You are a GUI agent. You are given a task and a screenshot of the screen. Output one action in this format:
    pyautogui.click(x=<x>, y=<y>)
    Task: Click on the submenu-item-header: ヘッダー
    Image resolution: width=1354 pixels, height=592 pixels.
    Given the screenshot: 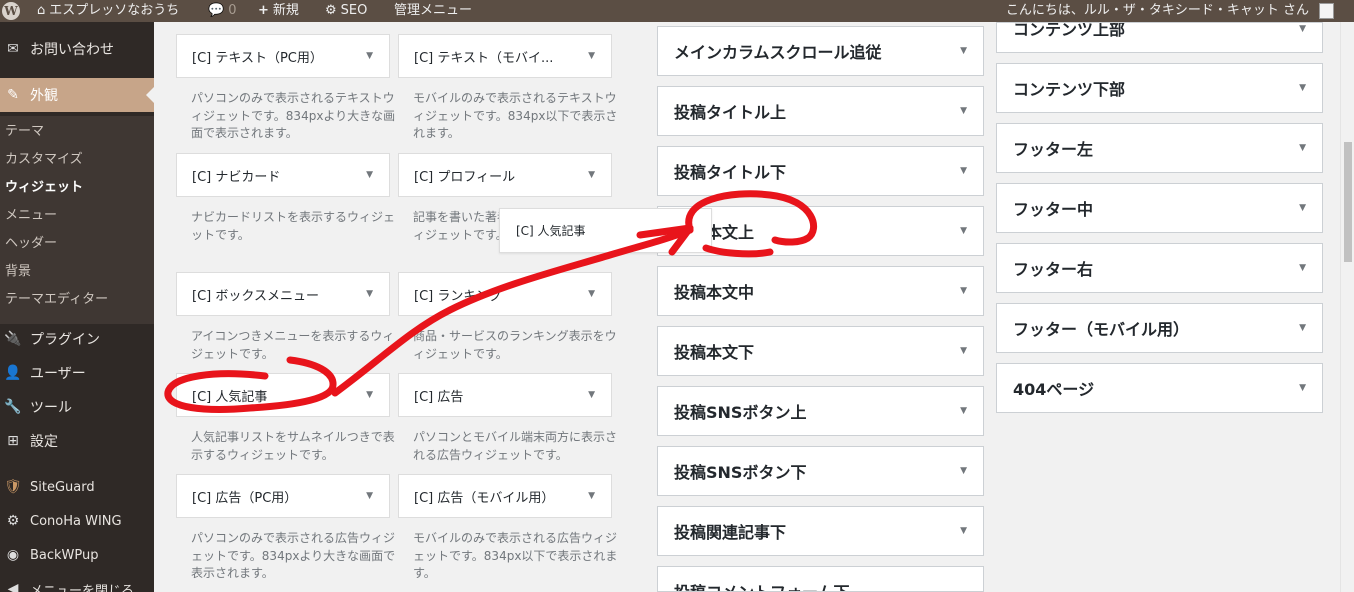 What is the action you would take?
    pyautogui.click(x=31, y=244)
    